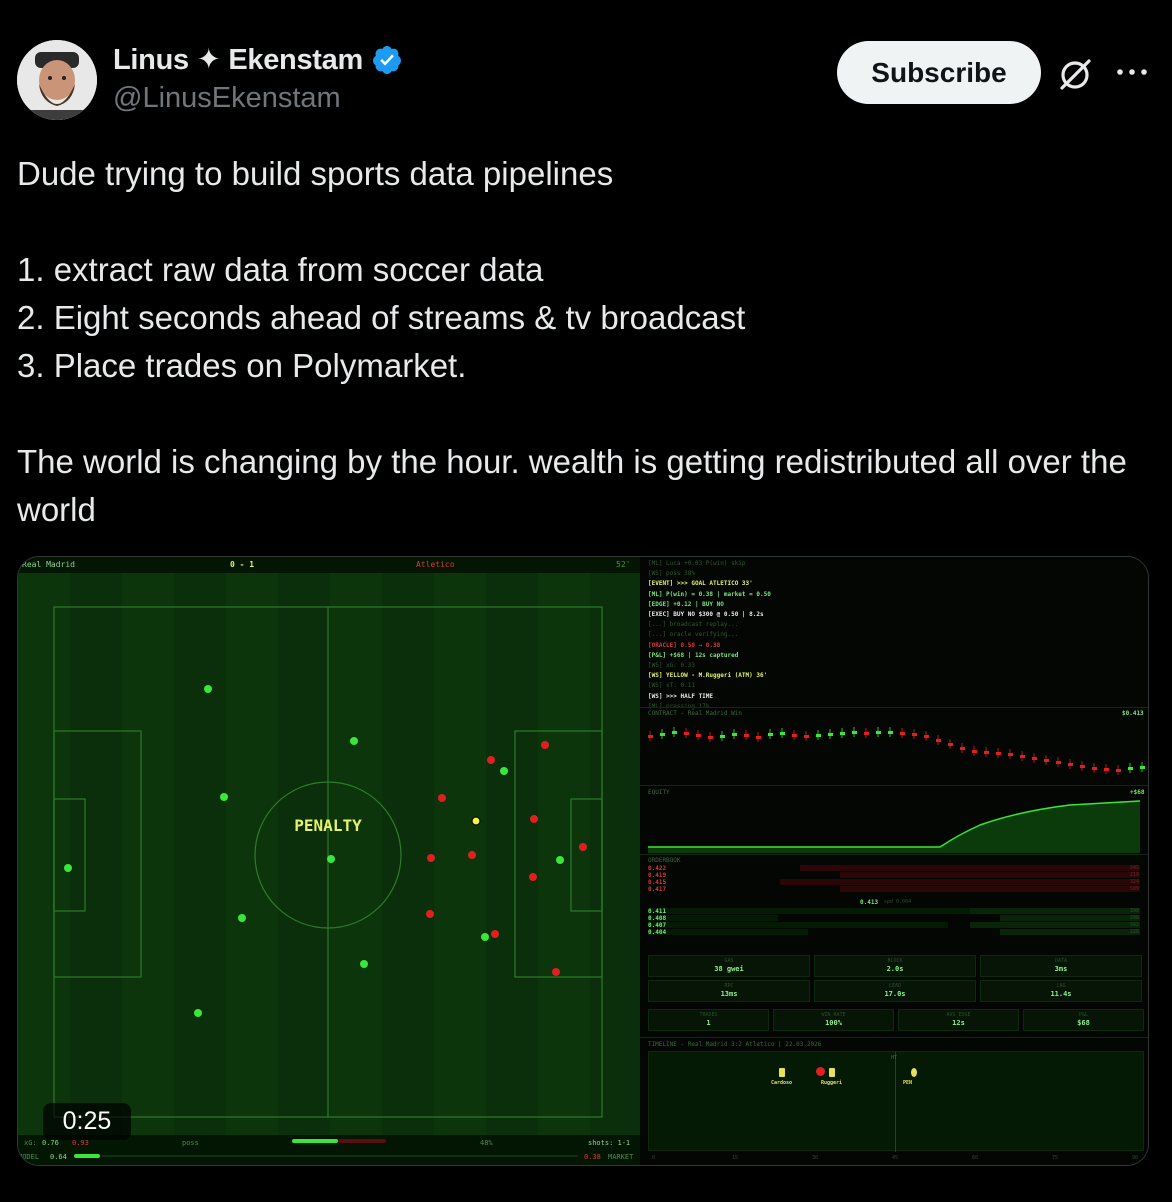 The height and width of the screenshot is (1202, 1172). Describe the element at coordinates (958, 1015) in the screenshot. I see `stat-label: AVG EDGE` at that location.